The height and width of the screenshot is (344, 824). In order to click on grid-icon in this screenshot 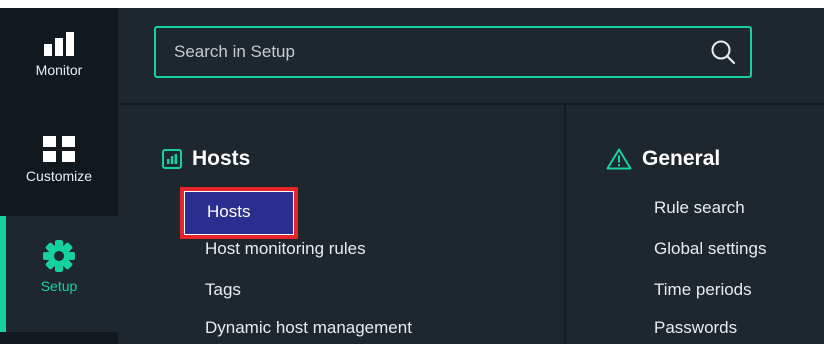, I will do `click(59, 149)`.